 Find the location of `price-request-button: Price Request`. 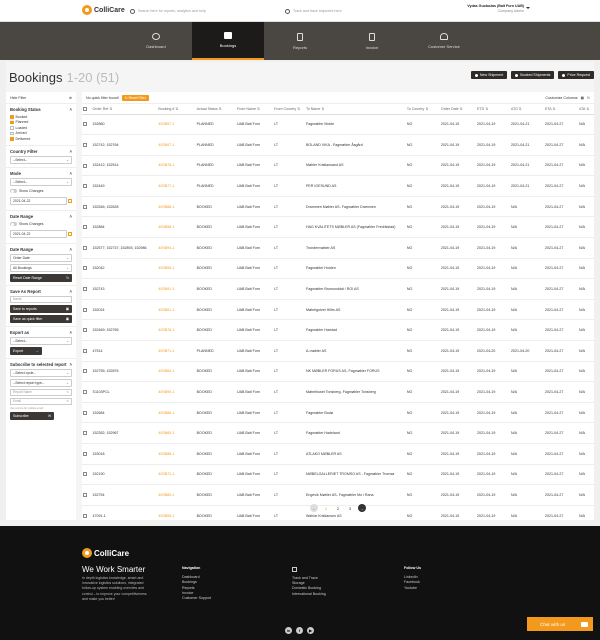

price-request-button: Price Request is located at coordinates (576, 75).